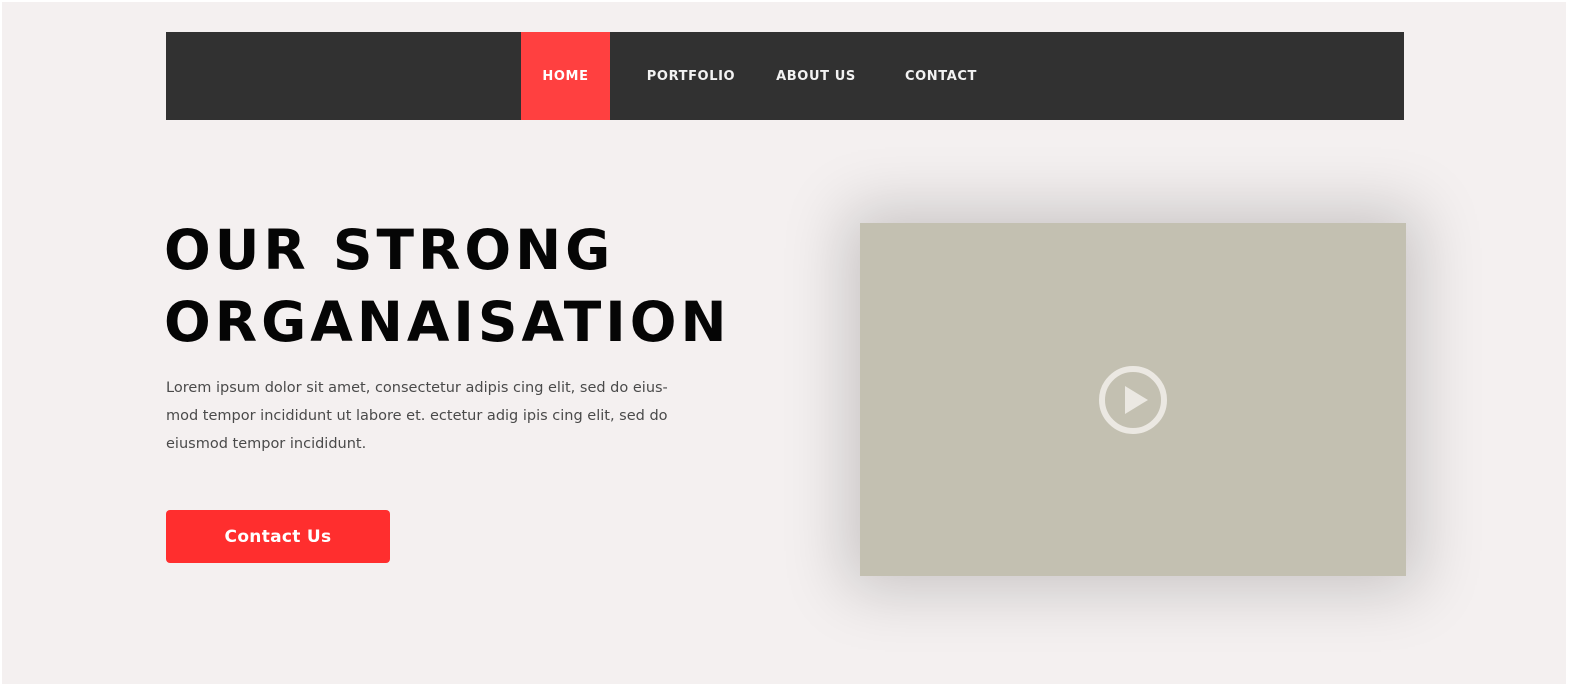  Describe the element at coordinates (941, 76) in the screenshot. I see `nav-item-contact: CONTACT` at that location.